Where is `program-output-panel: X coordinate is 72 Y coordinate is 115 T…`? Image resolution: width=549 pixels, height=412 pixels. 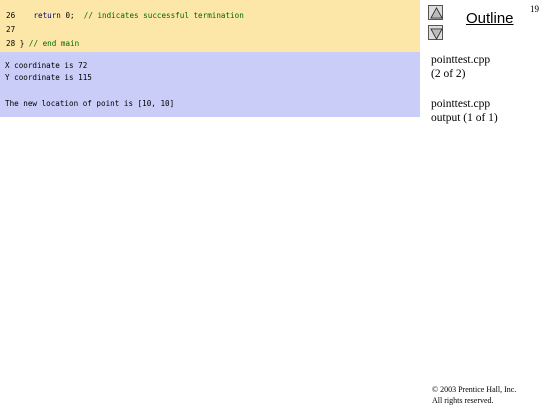 program-output-panel: X coordinate is 72 Y coordinate is 115 T… is located at coordinates (210, 84).